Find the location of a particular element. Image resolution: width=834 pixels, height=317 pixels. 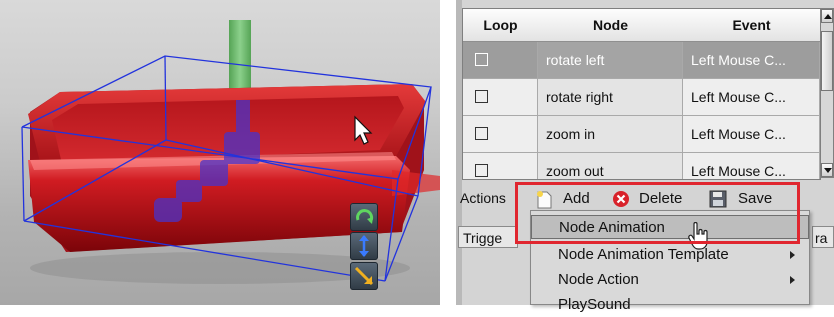

scroll-thumb is located at coordinates (827, 61).